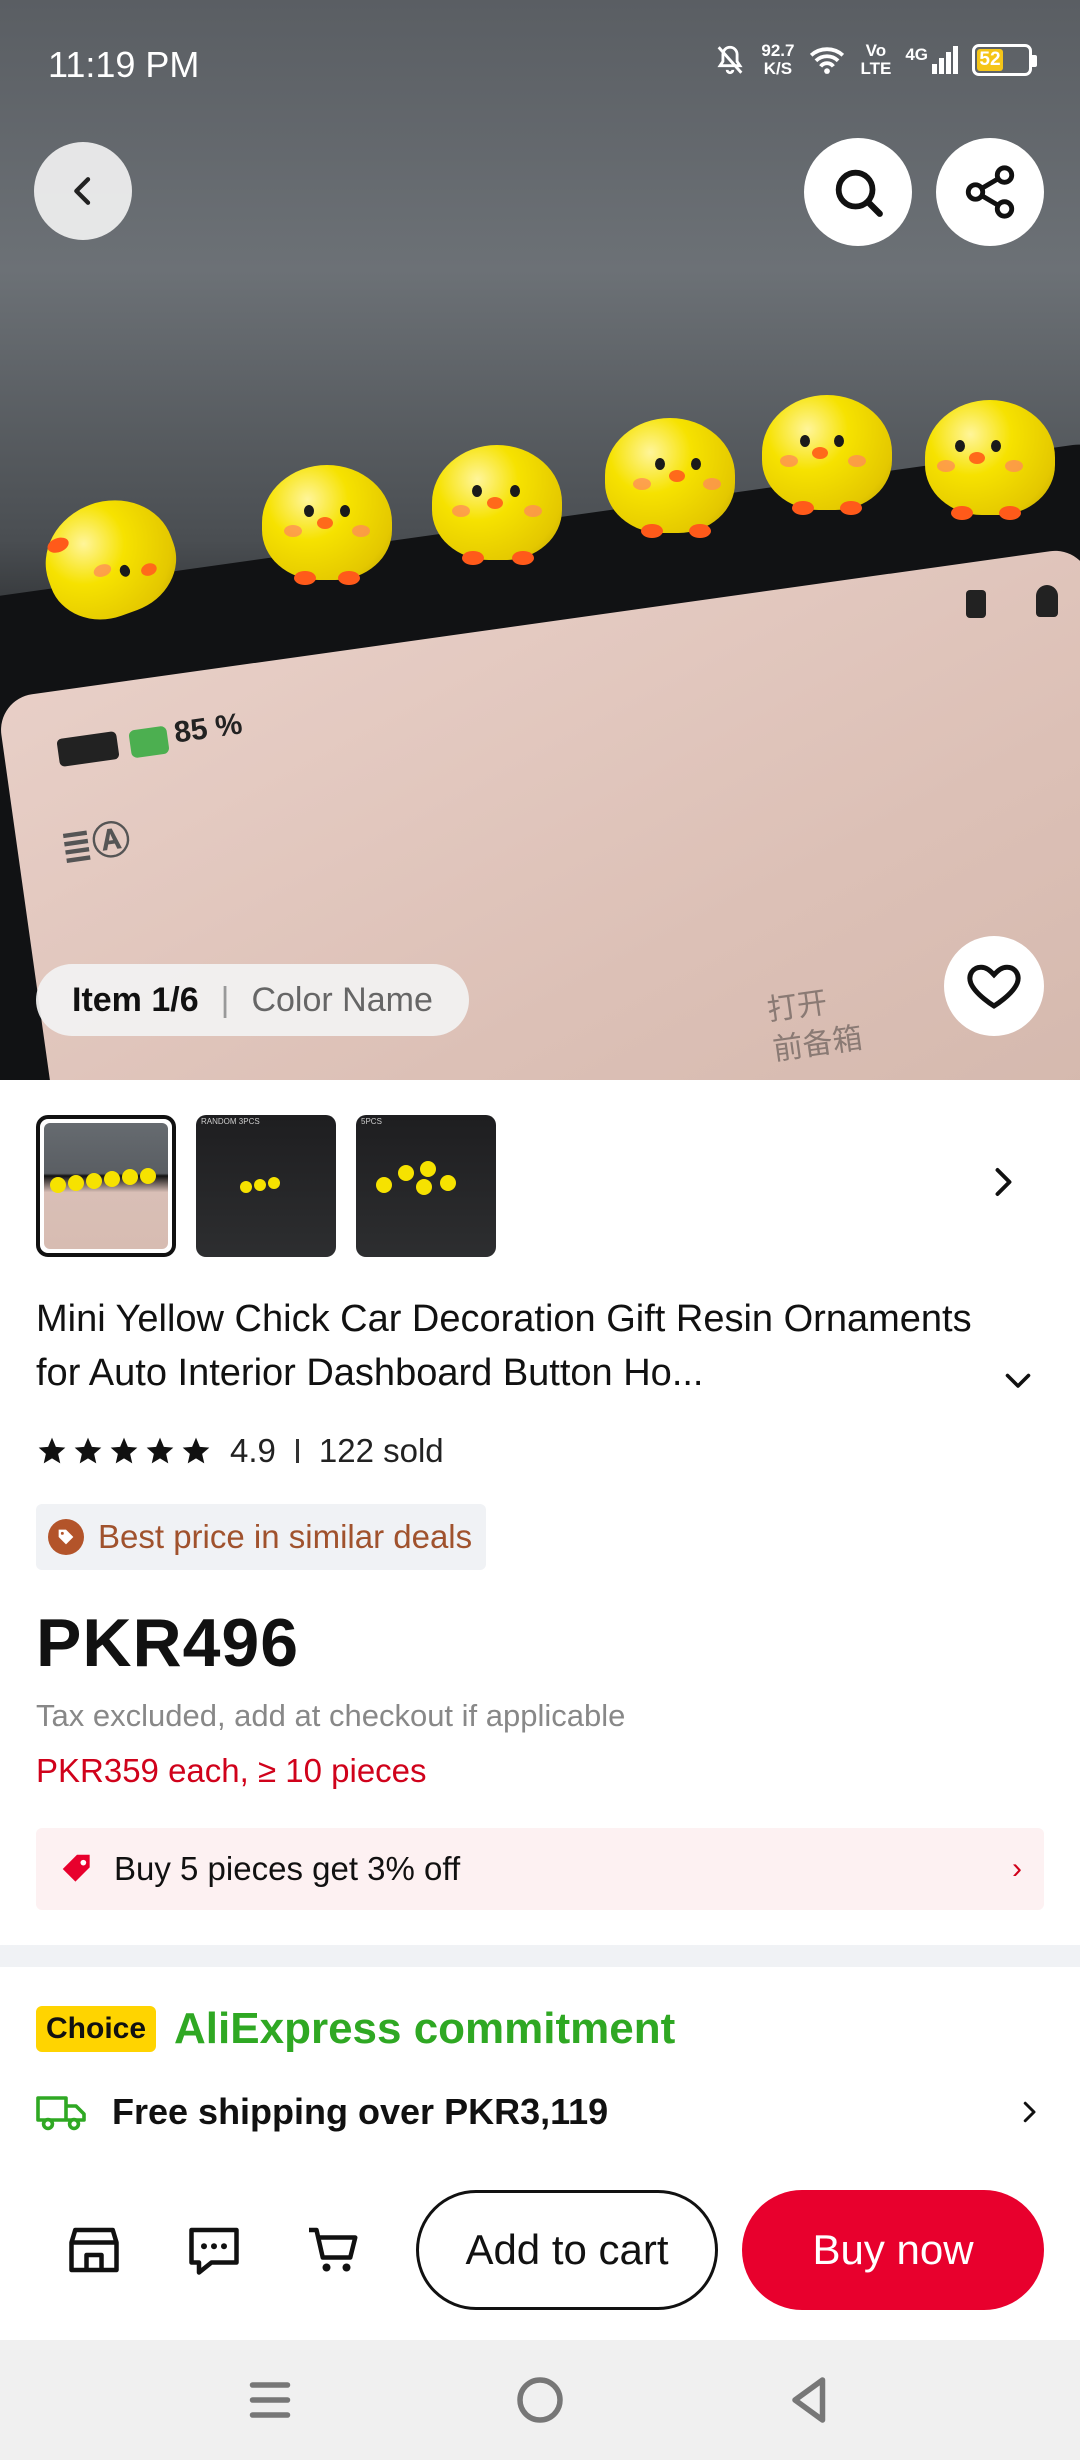 This screenshot has width=1080, height=2460. What do you see at coordinates (360, 2111) in the screenshot?
I see `shipping-text: Free shipping over PKR3,119` at bounding box center [360, 2111].